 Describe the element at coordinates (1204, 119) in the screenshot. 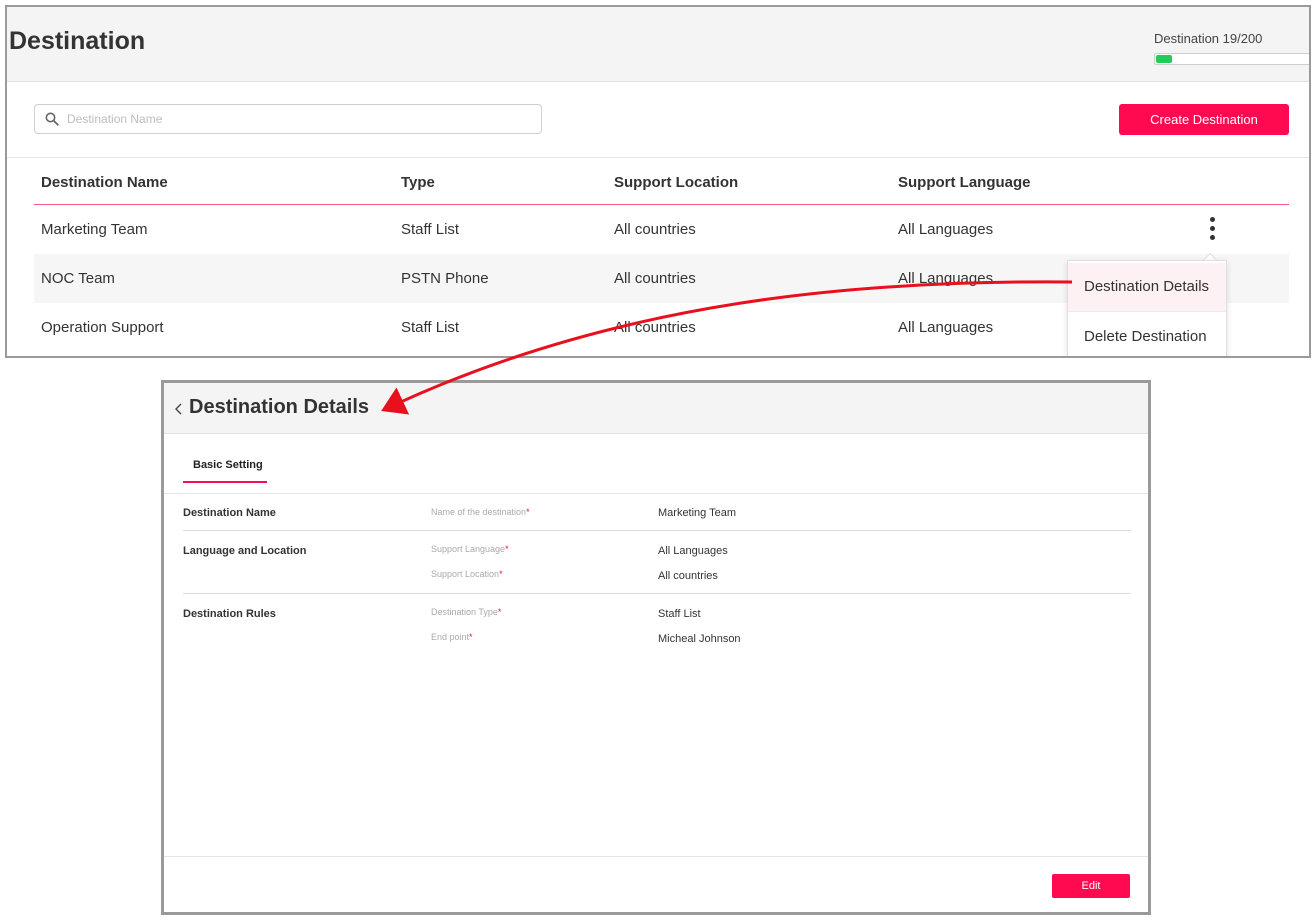

I see `create-destination-button: Create Destination` at that location.